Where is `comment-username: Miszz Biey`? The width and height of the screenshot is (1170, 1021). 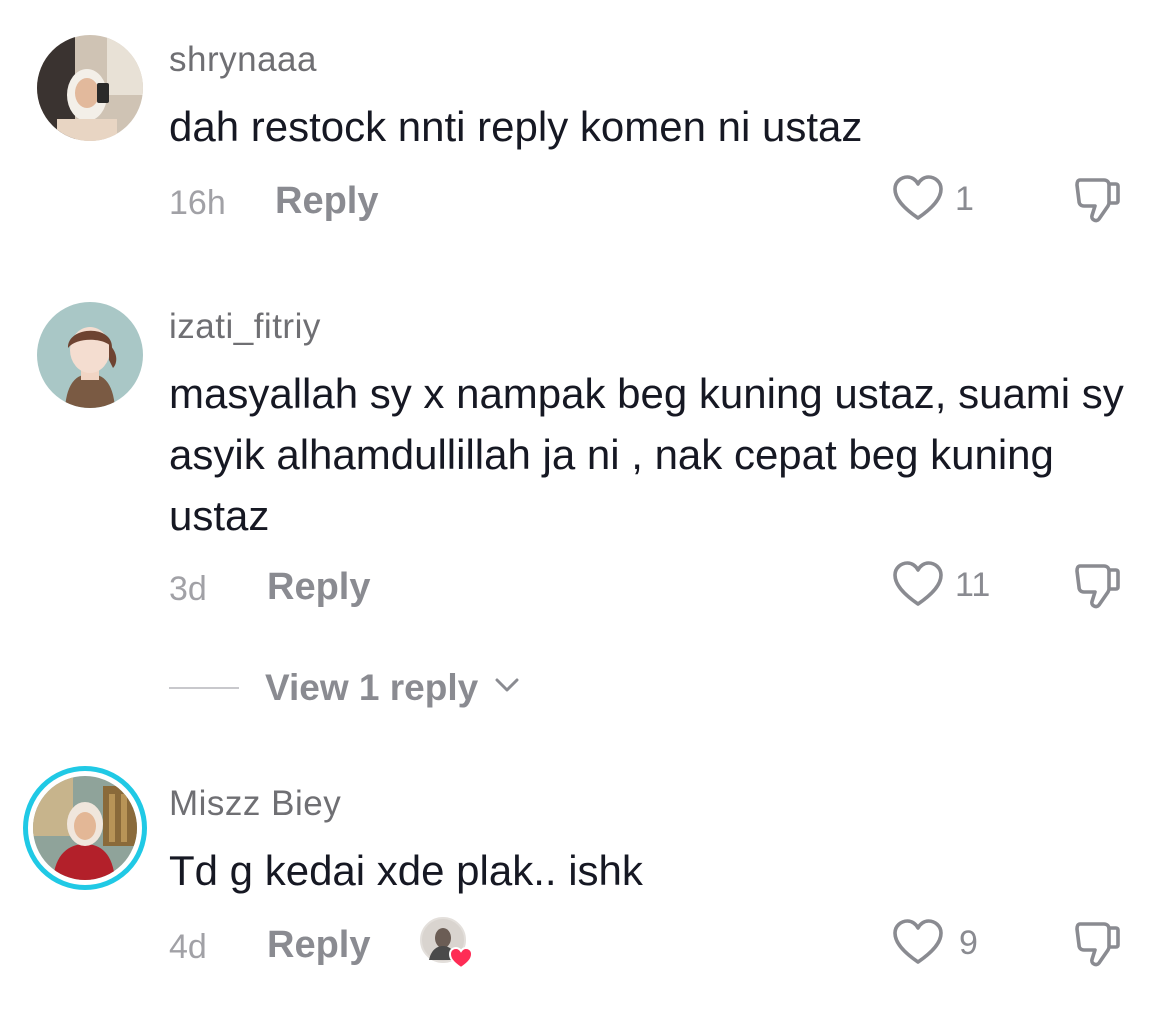 comment-username: Miszz Biey is located at coordinates (255, 804).